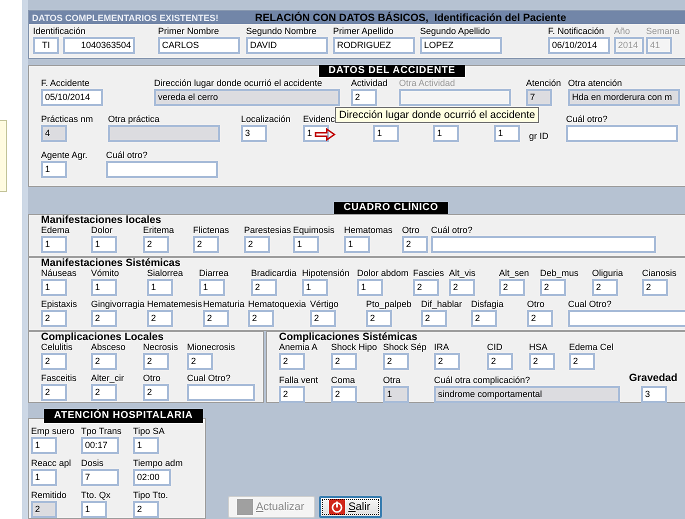  Describe the element at coordinates (211, 230) in the screenshot. I see `field-label: Flictenas` at that location.